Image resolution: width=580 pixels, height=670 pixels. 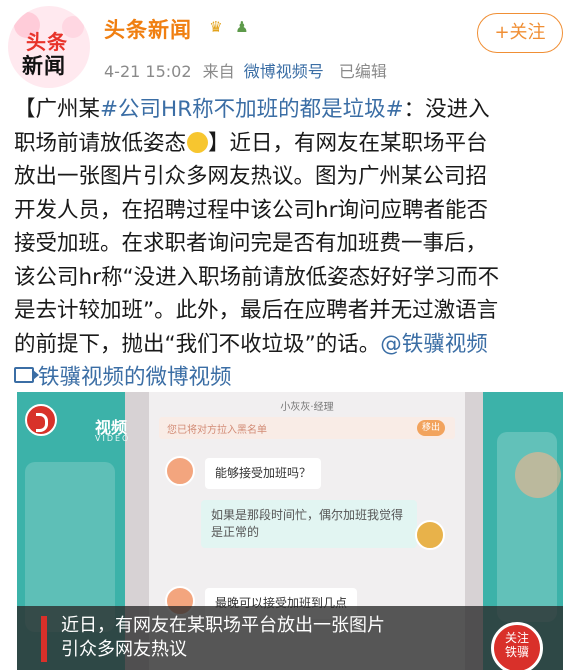 What do you see at coordinates (198, 142) in the screenshot?
I see `smile-emoji-icon` at bounding box center [198, 142].